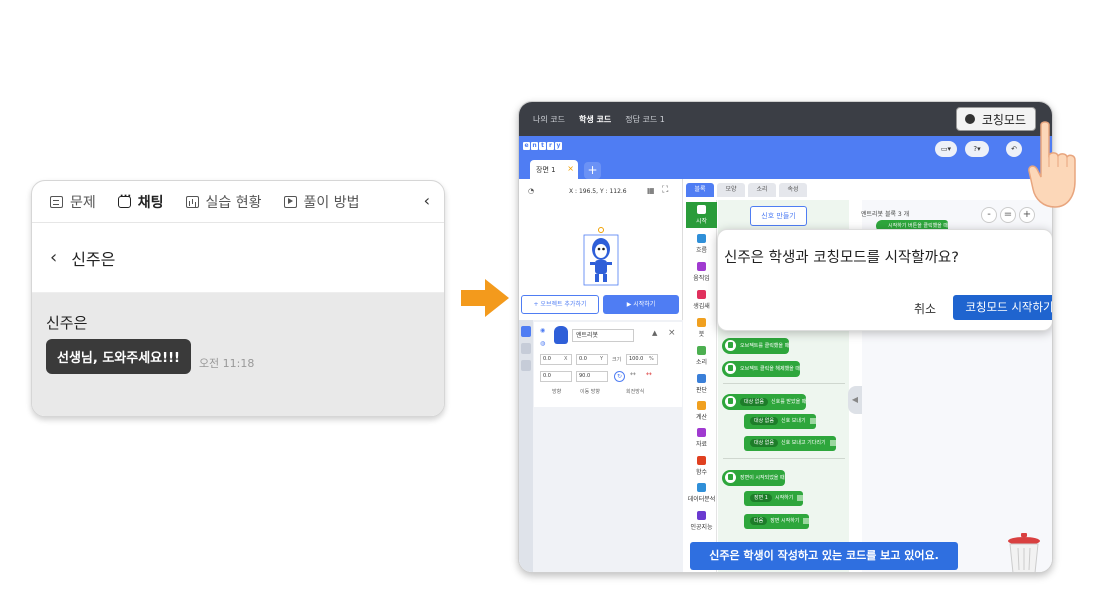 Image resolution: width=1120 pixels, height=601 pixels. What do you see at coordinates (526, 365) in the screenshot?
I see `keyboard-icon` at bounding box center [526, 365].